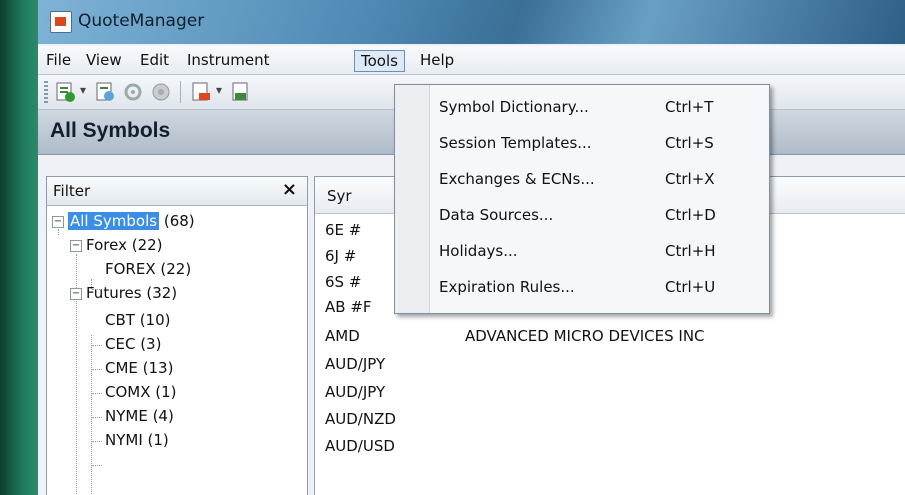 The height and width of the screenshot is (495, 905). What do you see at coordinates (690, 251) in the screenshot?
I see `menu-item-shortcut: Ctrl+H` at bounding box center [690, 251].